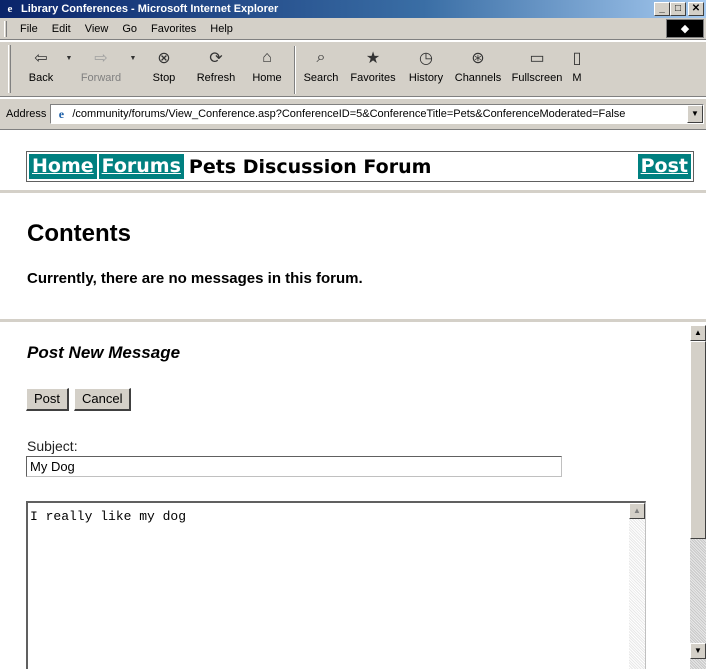  What do you see at coordinates (698, 333) in the screenshot?
I see `scroll-up-icon: ▲` at bounding box center [698, 333].